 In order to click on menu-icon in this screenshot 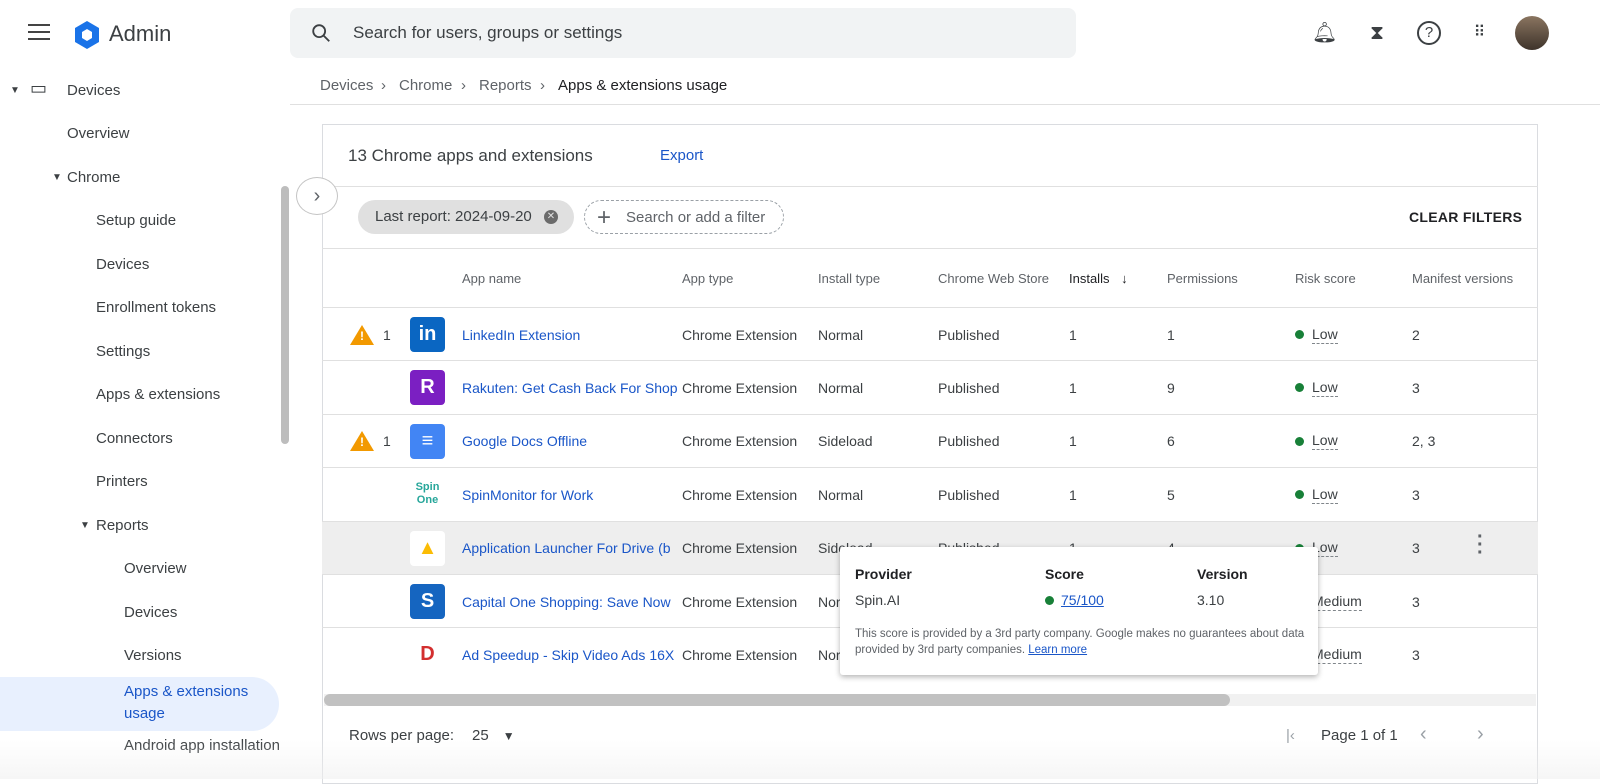, I will do `click(39, 34)`.